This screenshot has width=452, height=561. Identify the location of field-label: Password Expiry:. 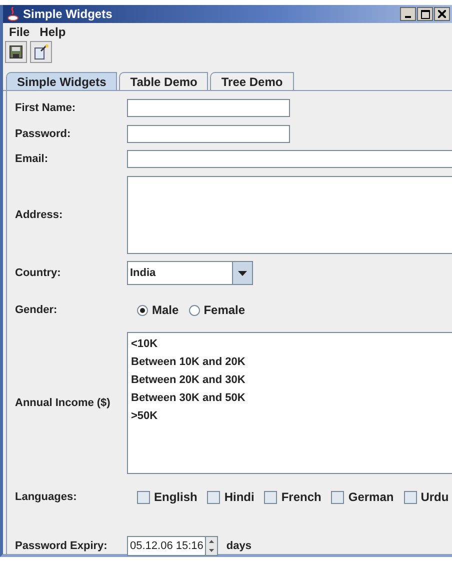
(61, 546).